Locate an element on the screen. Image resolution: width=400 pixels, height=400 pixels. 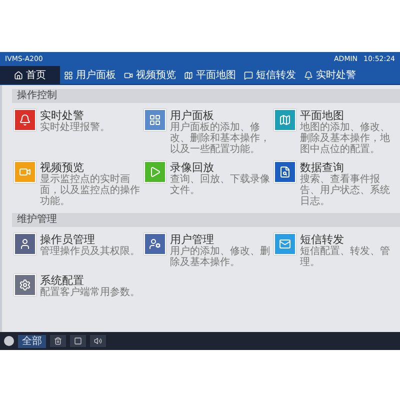
module-description: 搜索、查看事件报告、用户状态、系统日志。 is located at coordinates (345, 190).